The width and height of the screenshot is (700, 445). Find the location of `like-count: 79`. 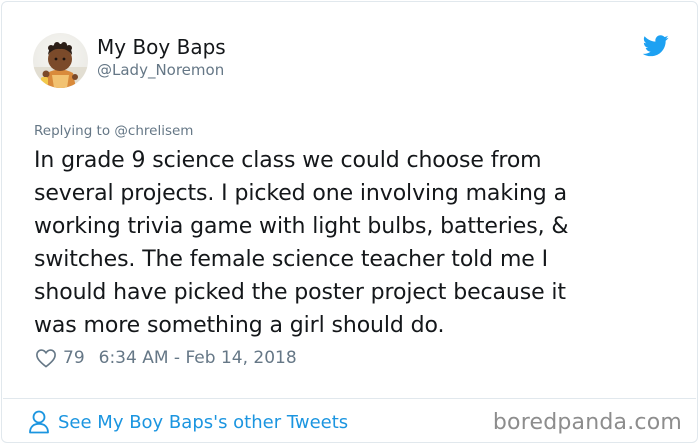

like-count: 79 is located at coordinates (74, 358).